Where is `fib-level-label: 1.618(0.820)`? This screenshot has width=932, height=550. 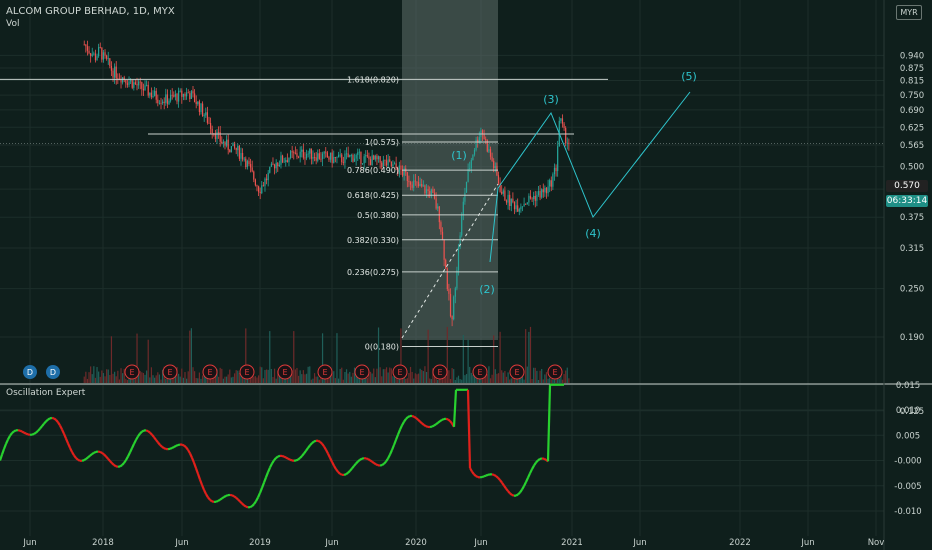
fib-level-label: 1.618(0.820) is located at coordinates (373, 79).